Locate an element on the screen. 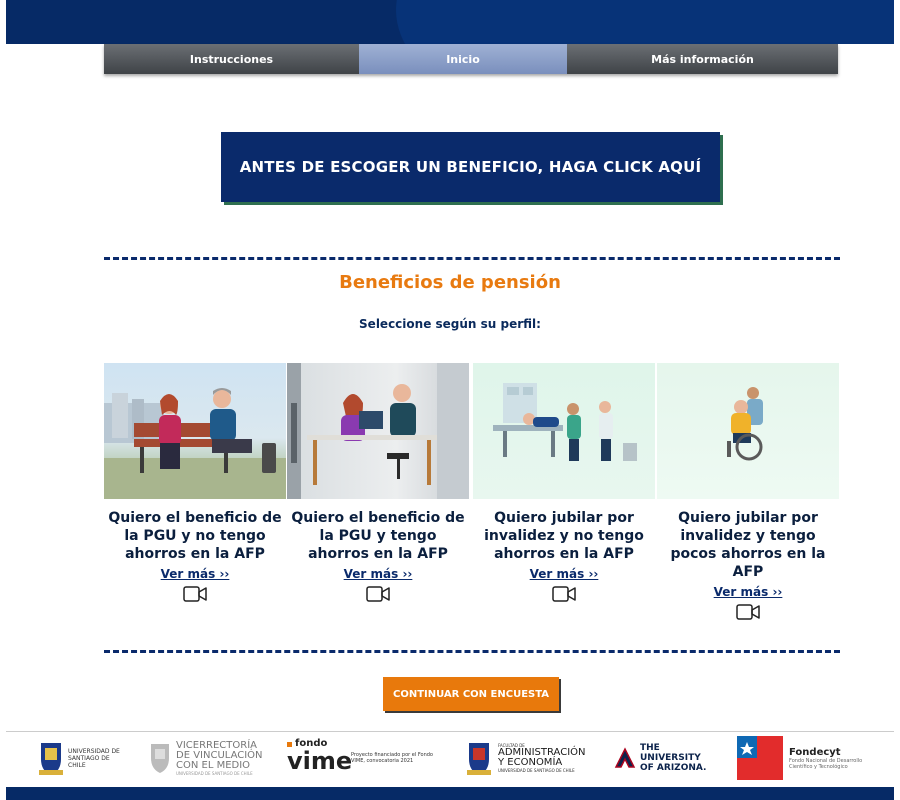 This screenshot has width=900, height=800. usach-text: UNIVERSIDAD DE SANTIAGO DE CHILE is located at coordinates (94, 758).